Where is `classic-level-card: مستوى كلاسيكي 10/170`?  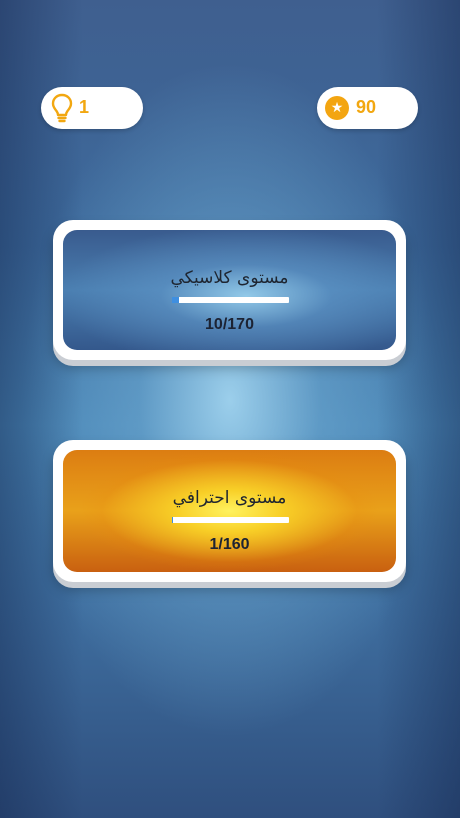
classic-level-card: مستوى كلاسيكي 10/170 is located at coordinates (229, 290).